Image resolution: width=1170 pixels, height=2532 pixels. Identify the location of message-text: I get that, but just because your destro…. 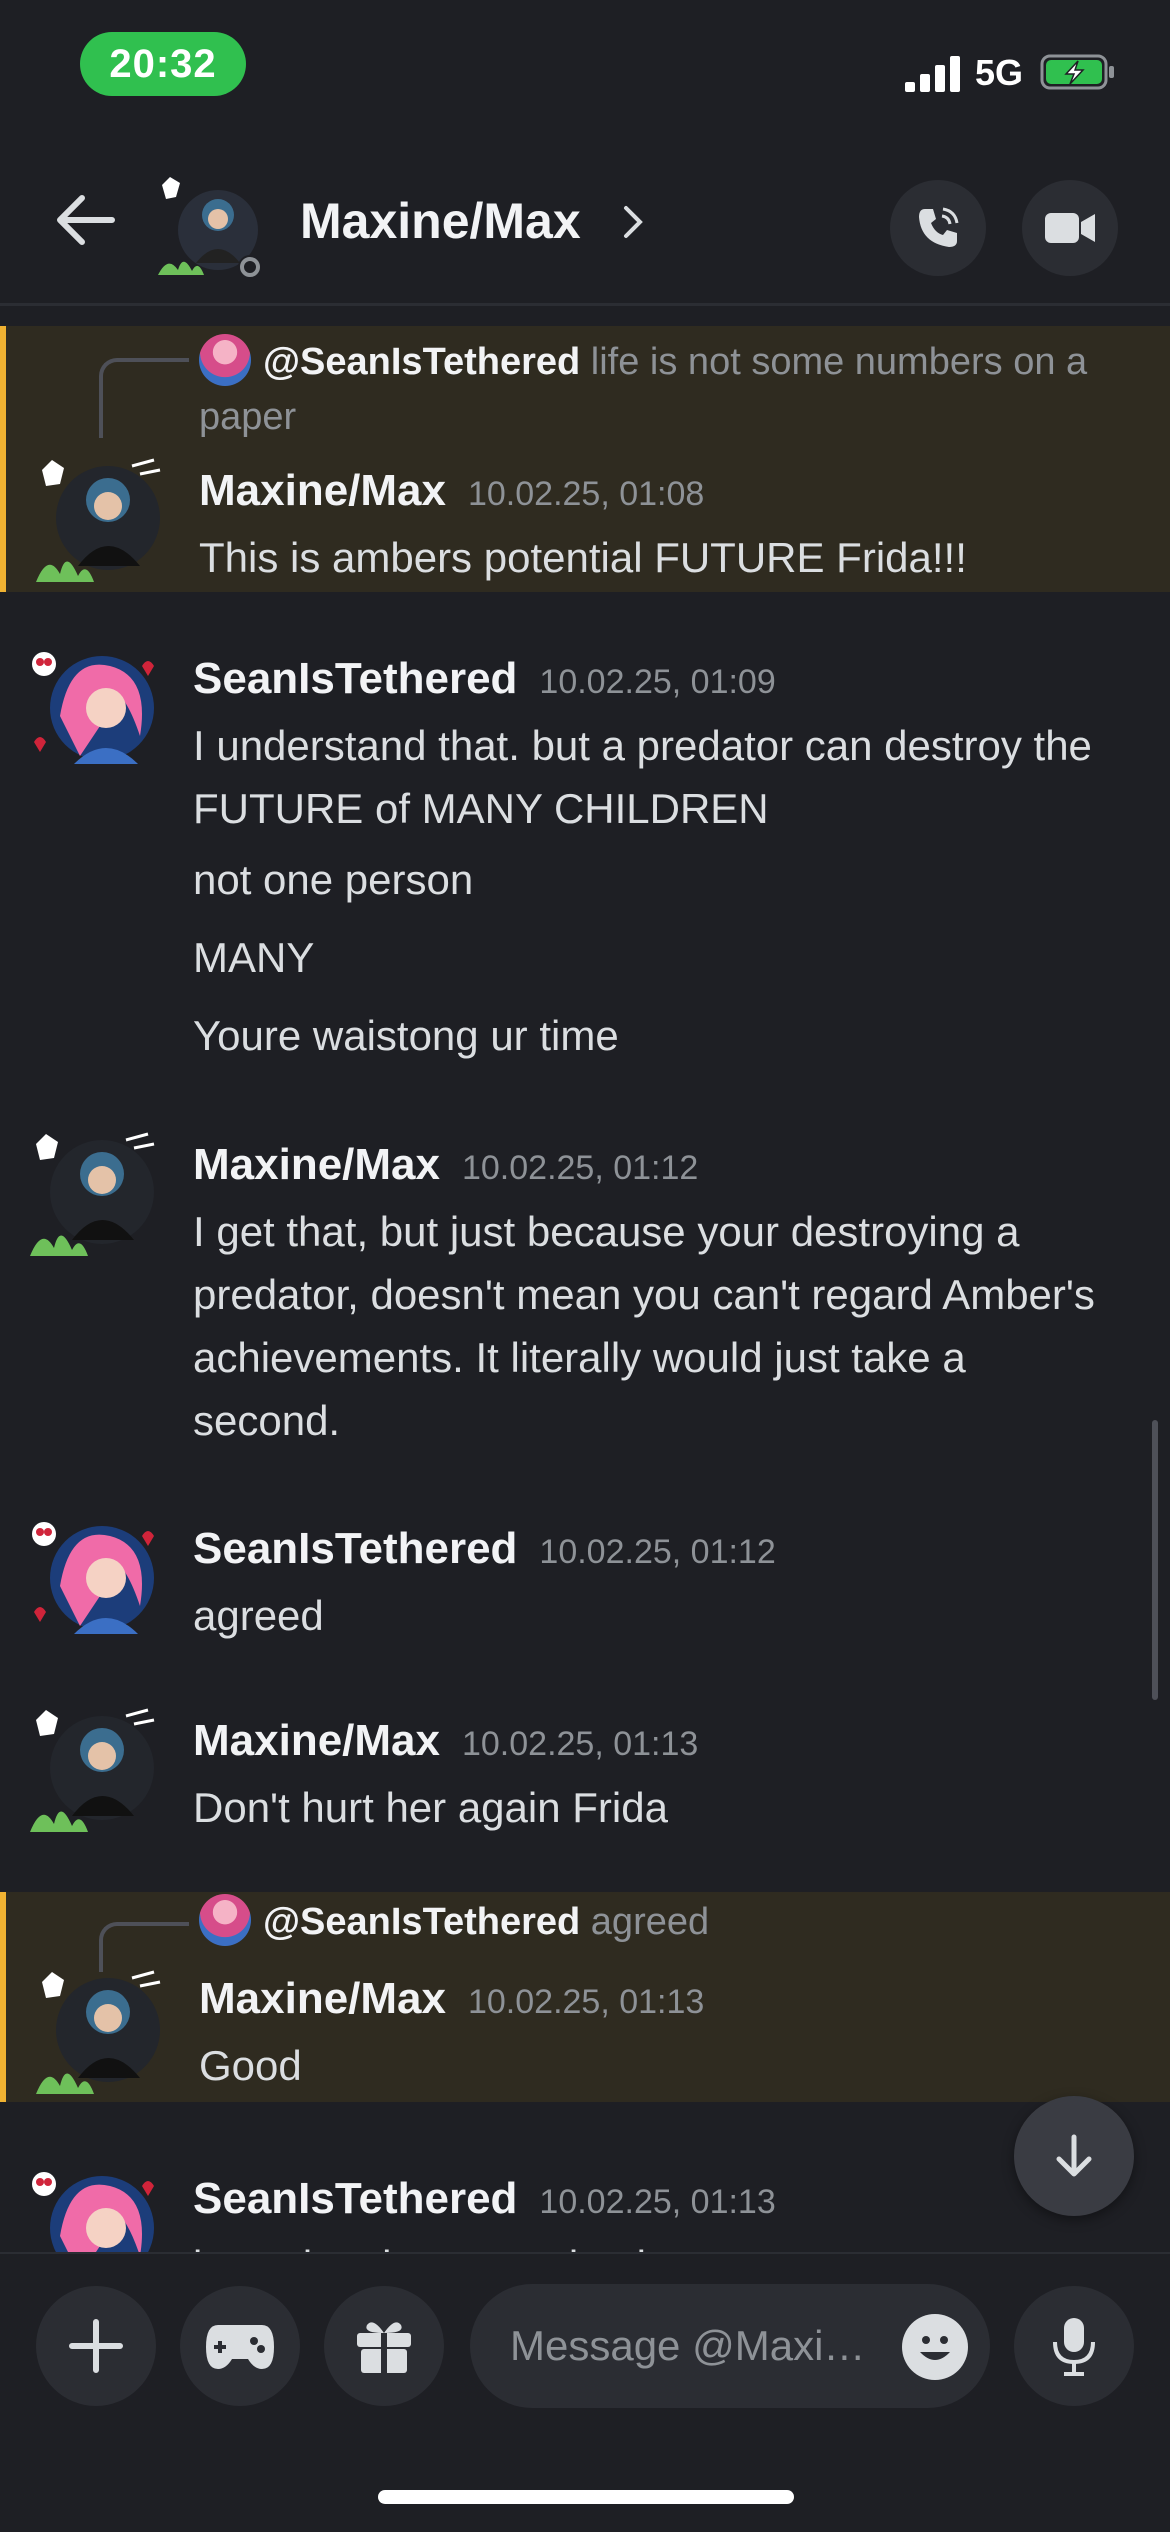
(644, 1326).